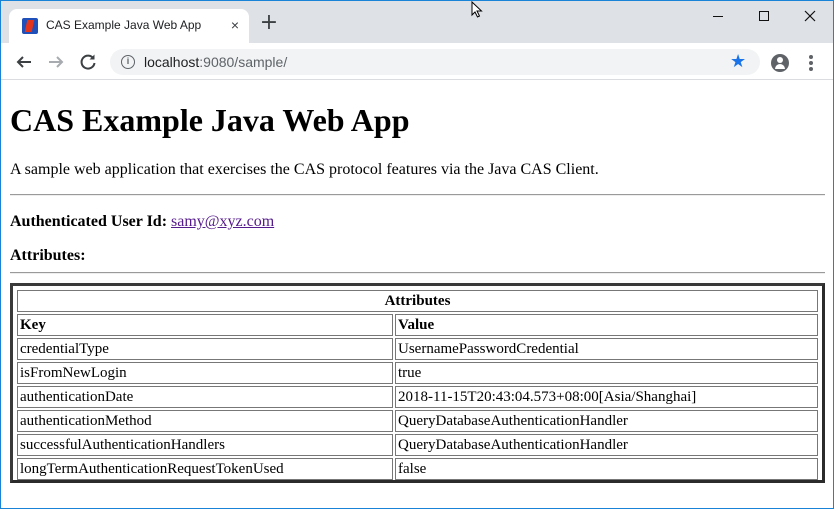 Image resolution: width=834 pixels, height=509 pixels. Describe the element at coordinates (205, 421) in the screenshot. I see `attribute-key: authenticationMethod` at that location.